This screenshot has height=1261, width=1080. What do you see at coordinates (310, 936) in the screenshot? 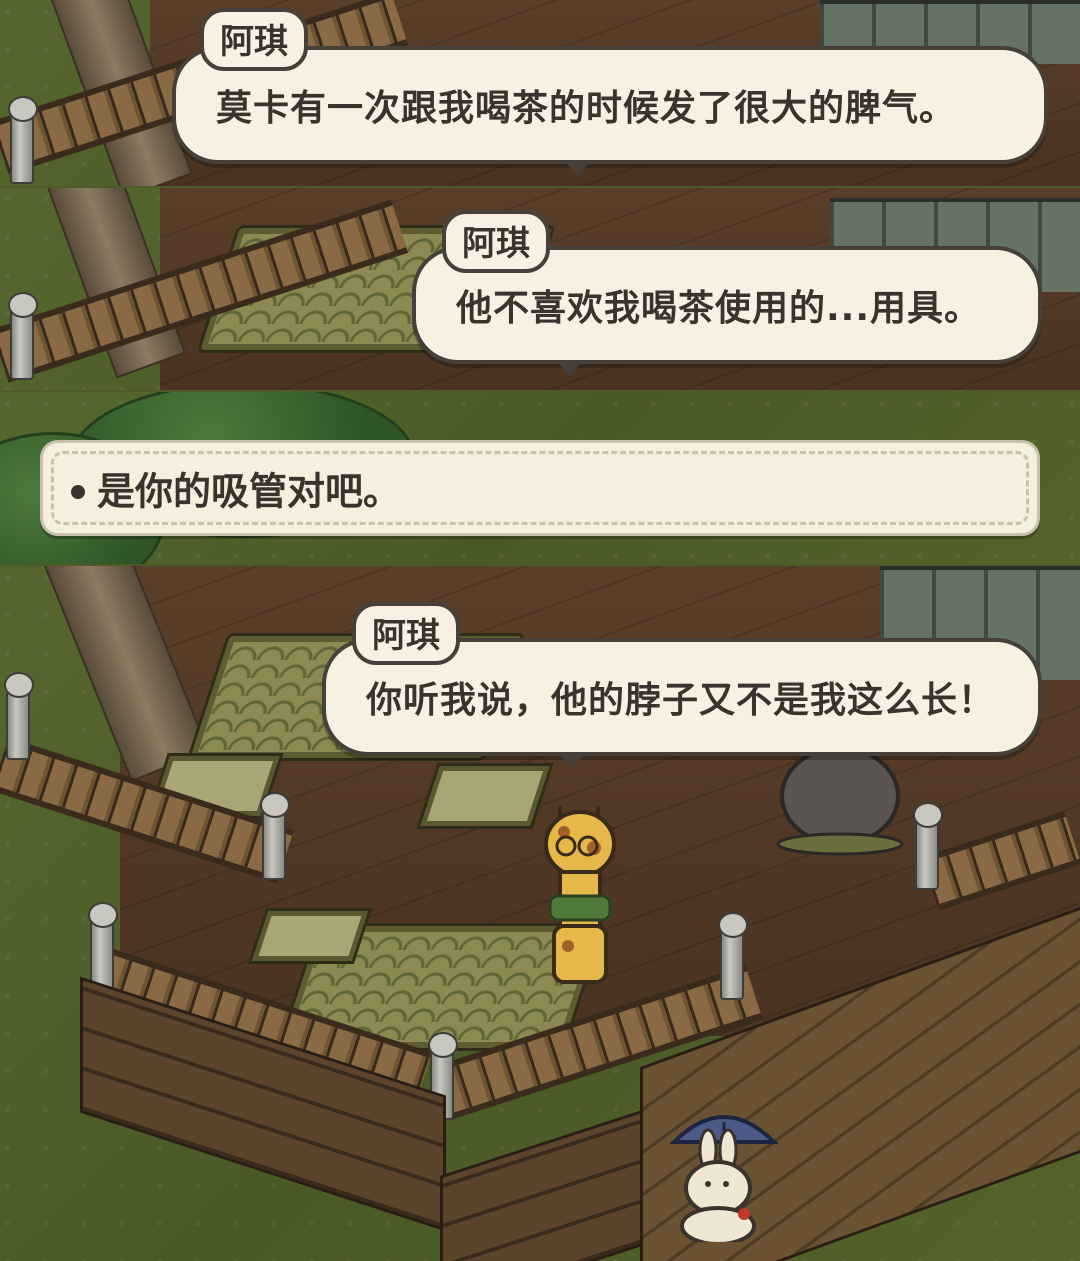
I see `floor-cushion` at bounding box center [310, 936].